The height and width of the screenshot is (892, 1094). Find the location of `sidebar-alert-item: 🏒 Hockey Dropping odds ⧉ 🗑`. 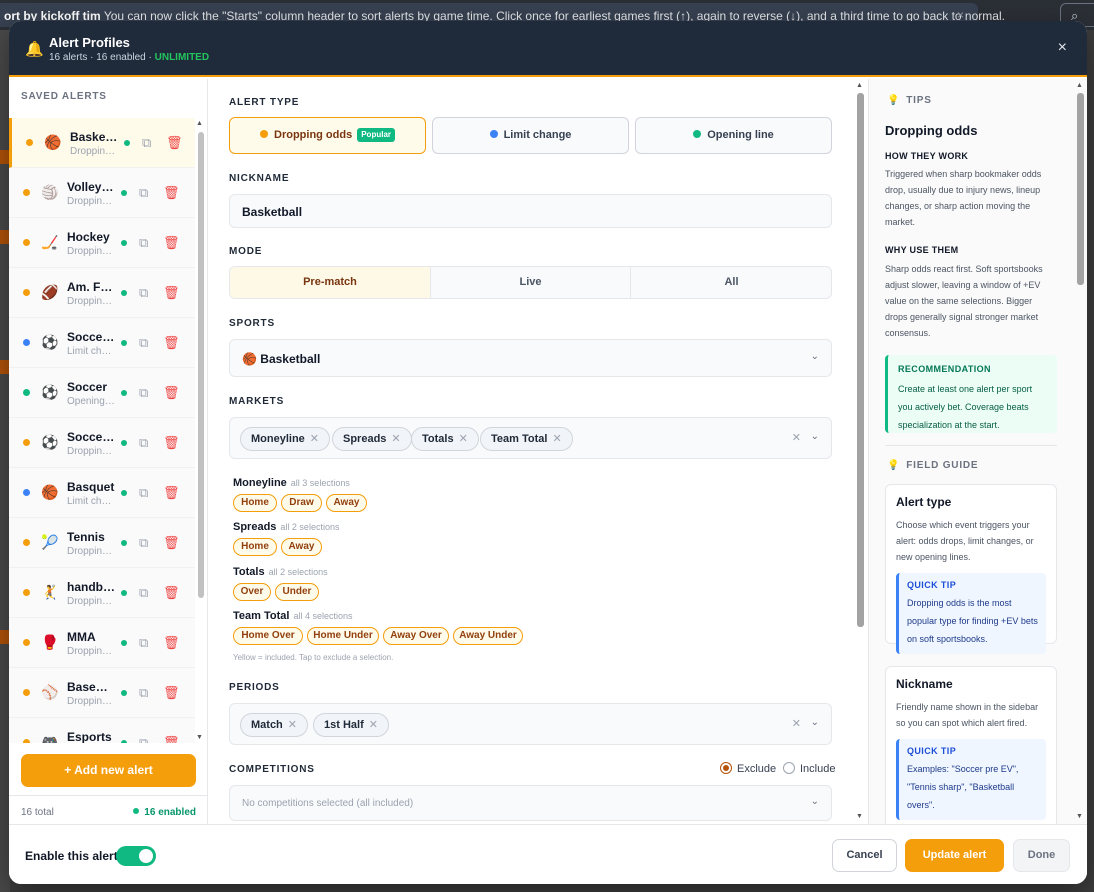

sidebar-alert-item: 🏒 Hockey Dropping odds ⧉ 🗑 is located at coordinates (102, 243).